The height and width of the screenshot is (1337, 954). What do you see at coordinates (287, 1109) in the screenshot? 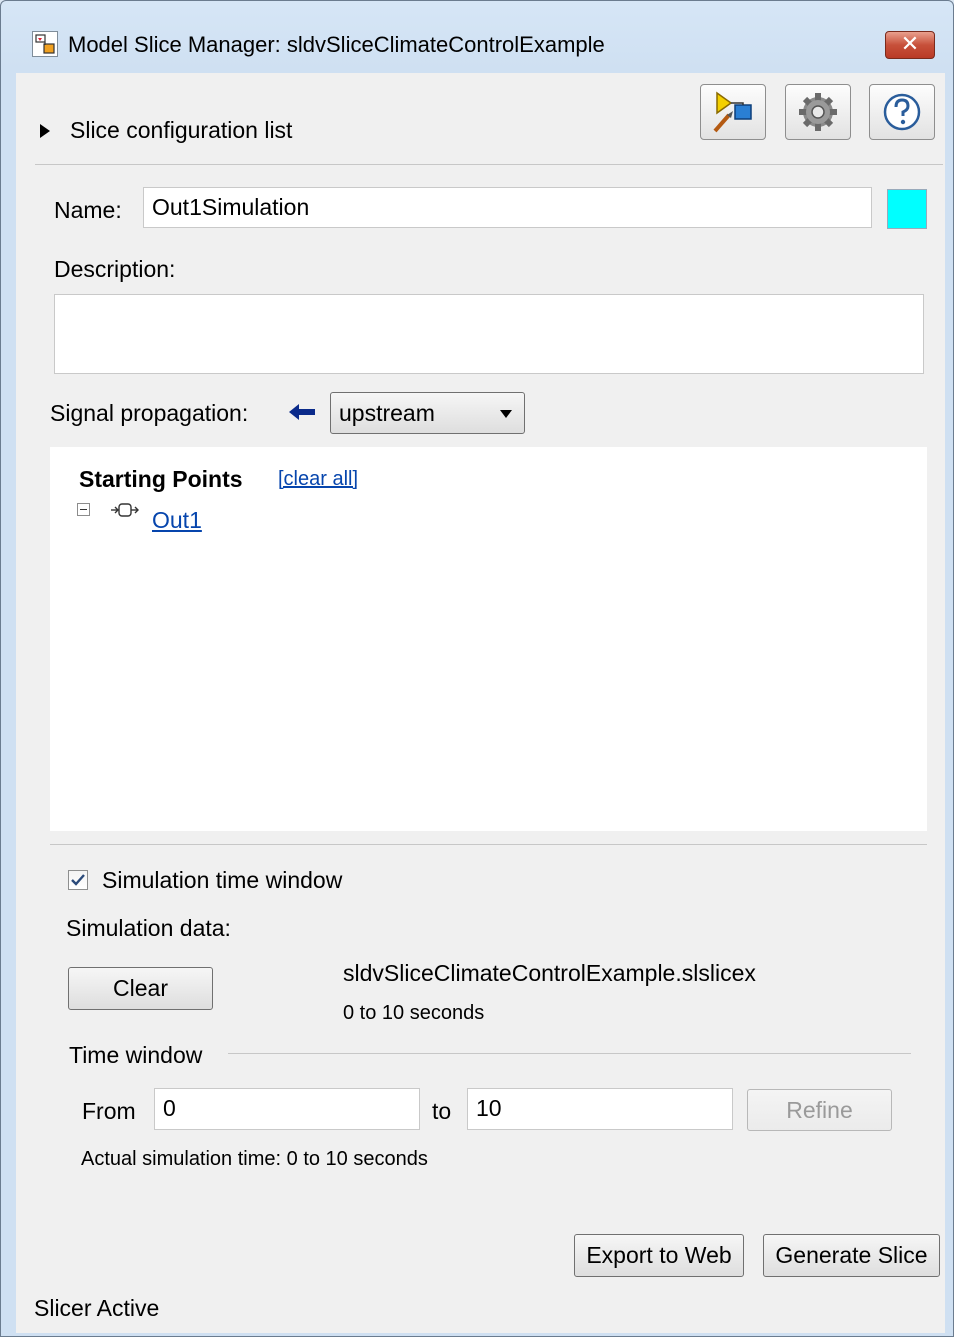
I see `from-field: 0` at bounding box center [287, 1109].